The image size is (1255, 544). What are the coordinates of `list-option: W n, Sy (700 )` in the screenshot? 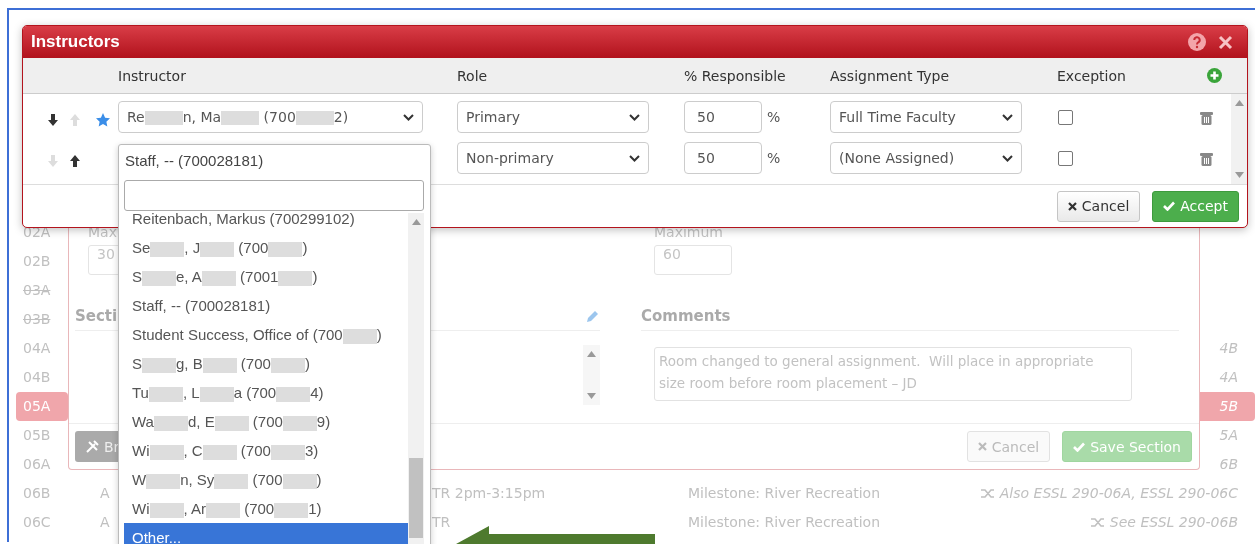 It's located at (266, 479).